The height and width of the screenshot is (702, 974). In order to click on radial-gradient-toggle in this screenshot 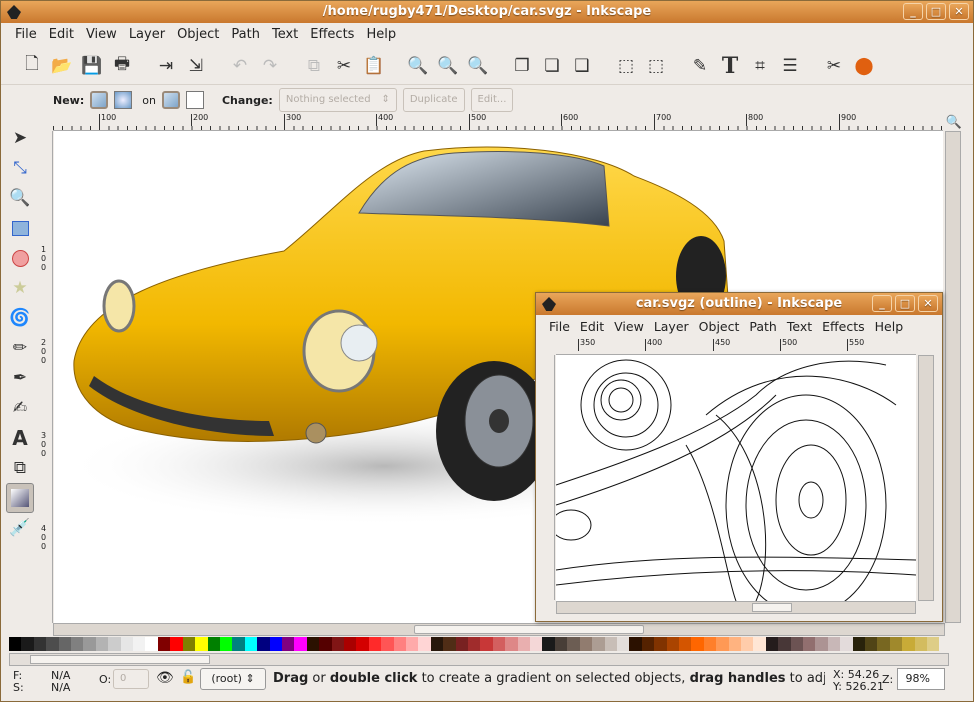, I will do `click(123, 100)`.